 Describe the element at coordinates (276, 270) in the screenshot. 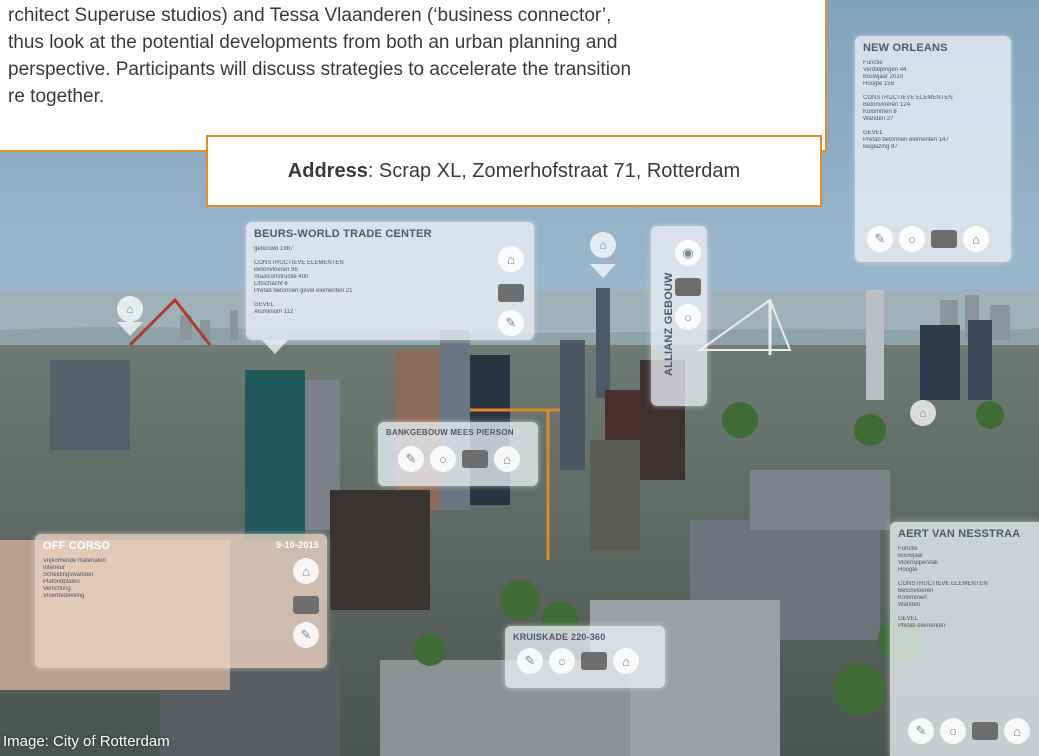

I see `panel-detail-line: Betonvloeren 96` at that location.